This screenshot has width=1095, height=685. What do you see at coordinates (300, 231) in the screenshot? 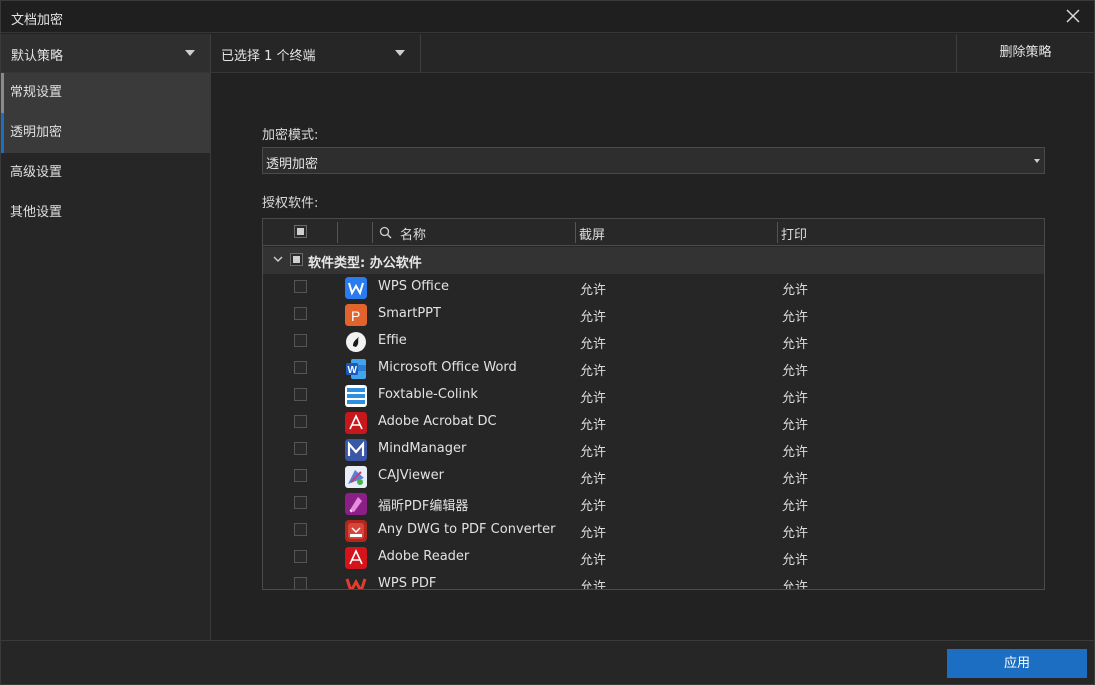
I see `select-all-checkbox` at bounding box center [300, 231].